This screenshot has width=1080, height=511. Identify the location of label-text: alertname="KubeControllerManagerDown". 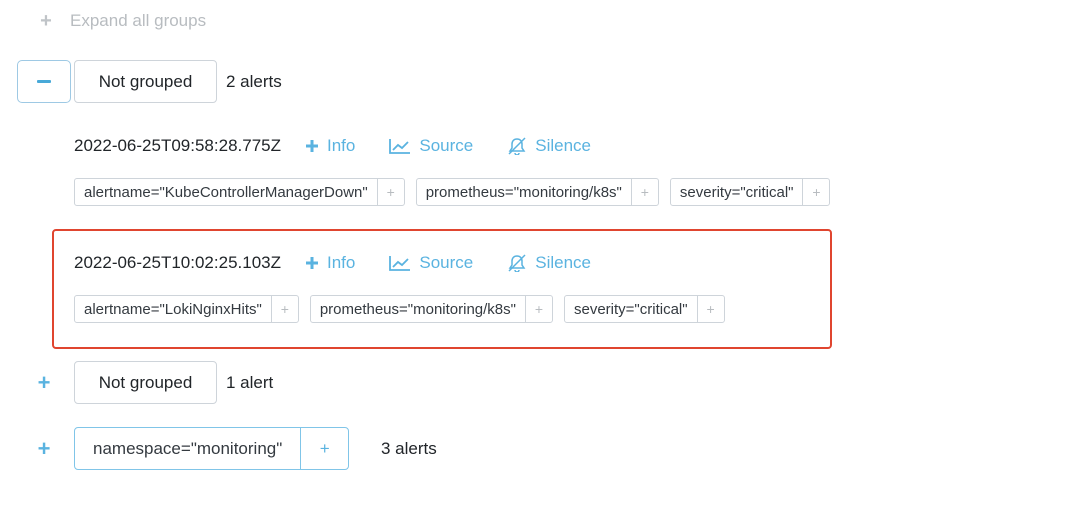
(226, 192).